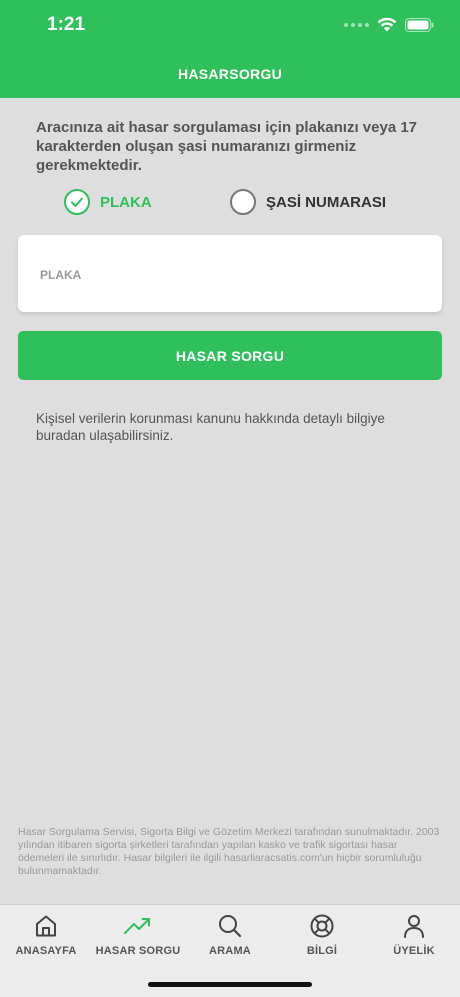 The height and width of the screenshot is (997, 460). I want to click on radio-empty-icon, so click(243, 202).